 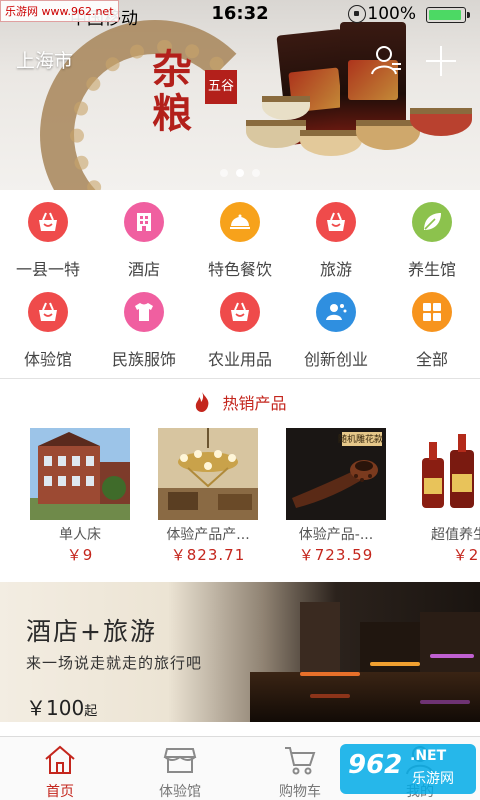 I want to click on tab-2: 体验馆, so click(x=180, y=768).